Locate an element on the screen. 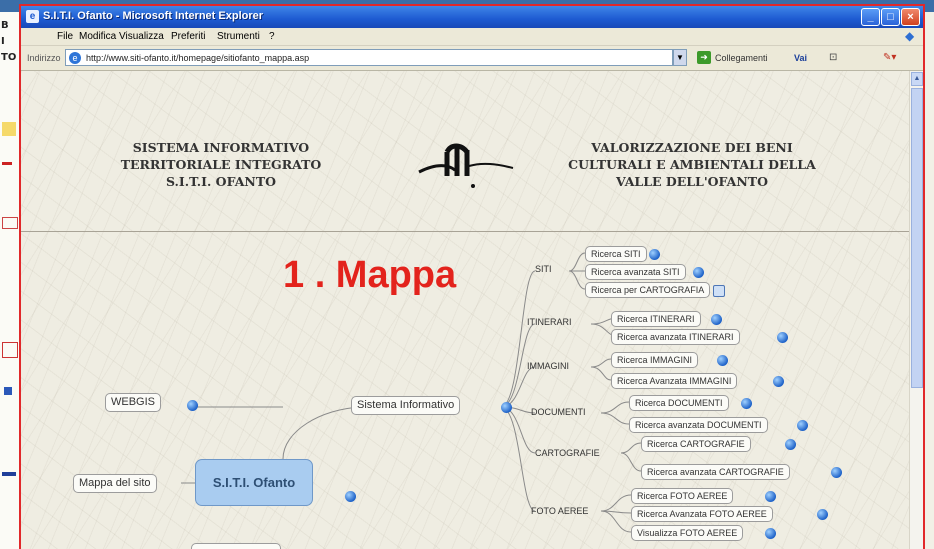  scrollbar-thumb is located at coordinates (917, 238).